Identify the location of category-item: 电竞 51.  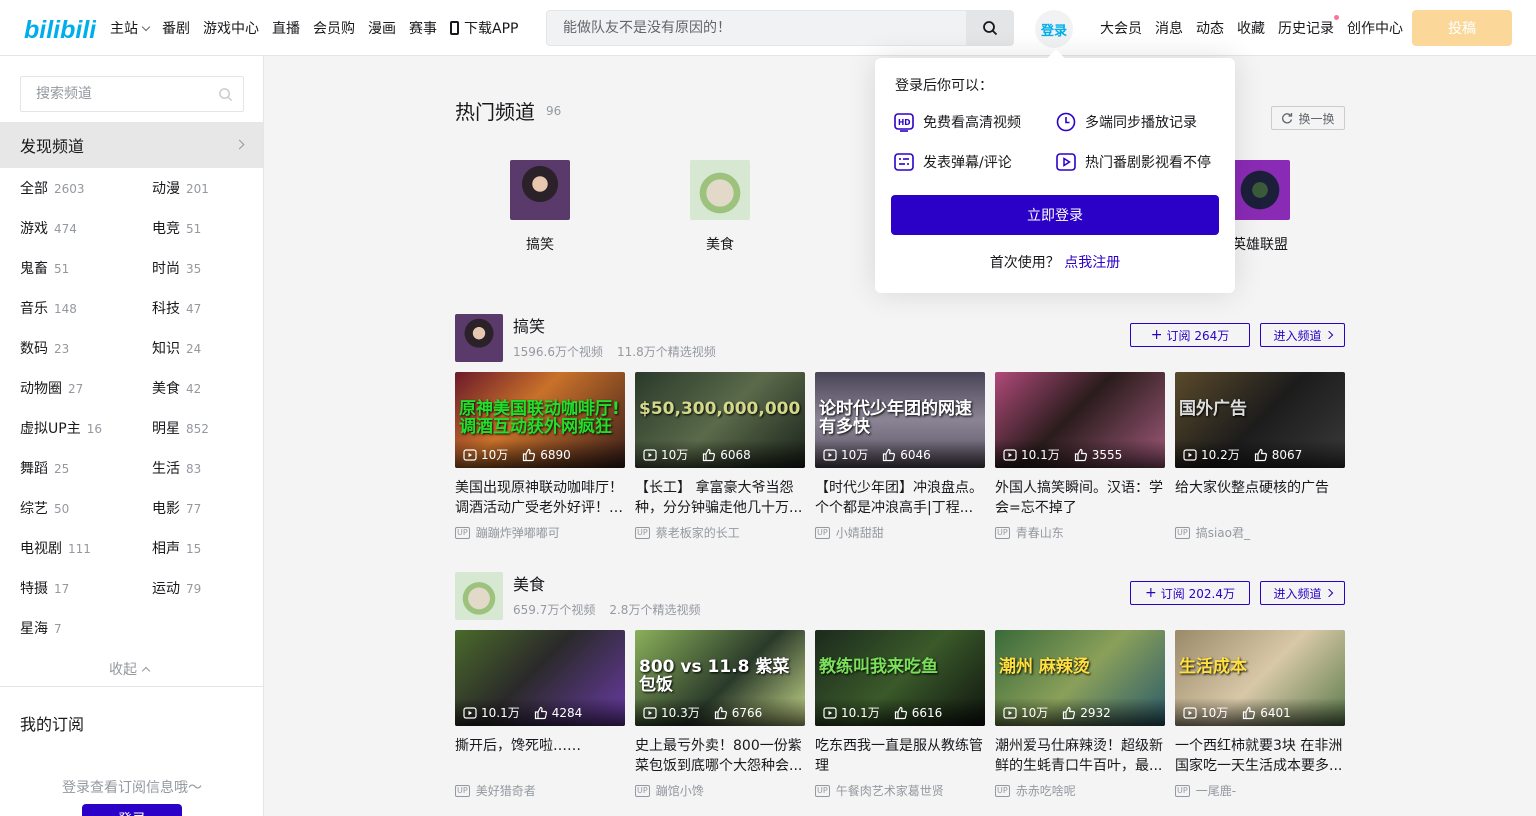
(176, 228).